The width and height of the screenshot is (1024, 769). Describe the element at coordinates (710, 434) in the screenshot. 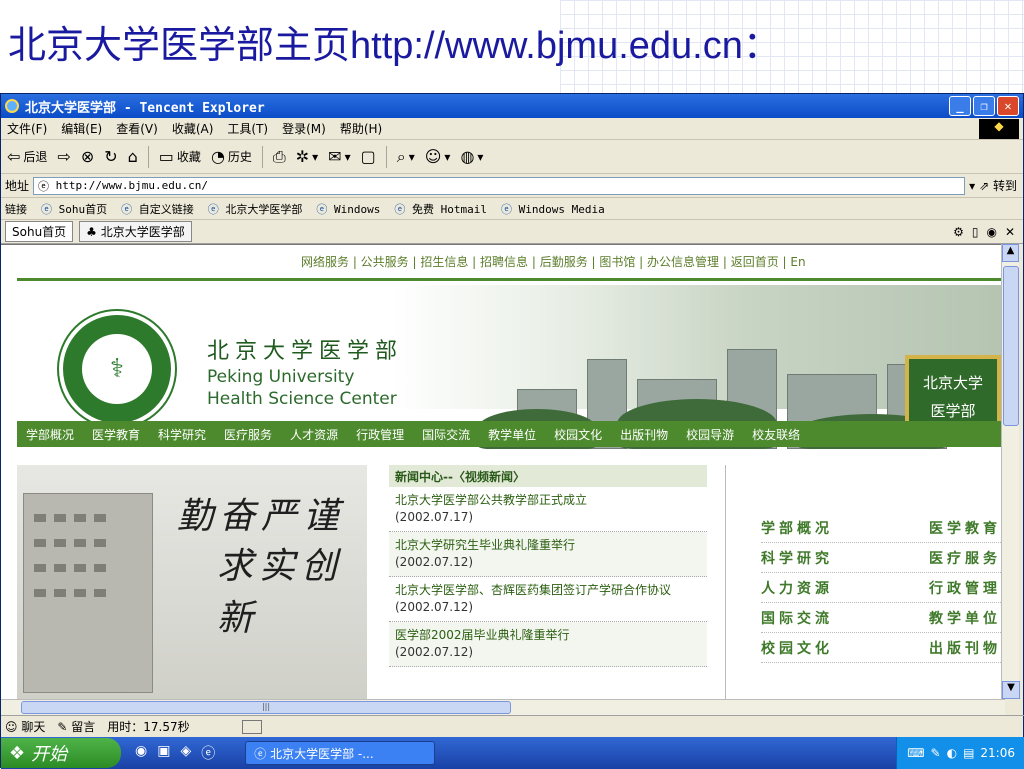

I see `nav-item: 校园导游` at that location.